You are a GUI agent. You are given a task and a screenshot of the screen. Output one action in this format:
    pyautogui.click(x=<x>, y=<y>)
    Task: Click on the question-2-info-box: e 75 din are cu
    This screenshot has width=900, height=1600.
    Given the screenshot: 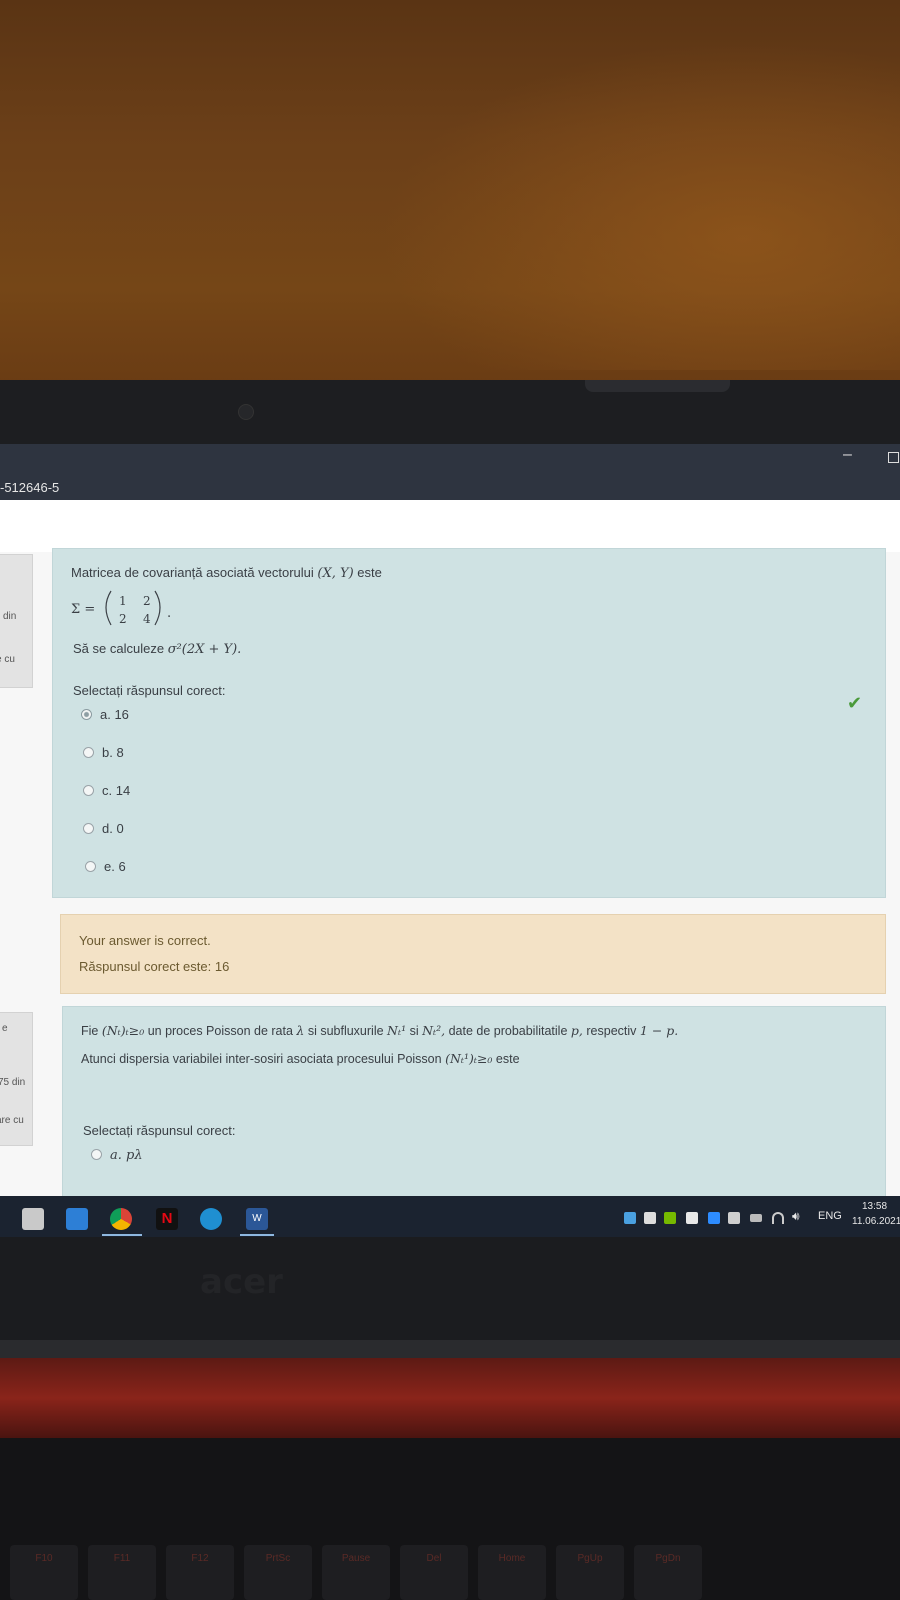 What is the action you would take?
    pyautogui.click(x=16, y=1079)
    